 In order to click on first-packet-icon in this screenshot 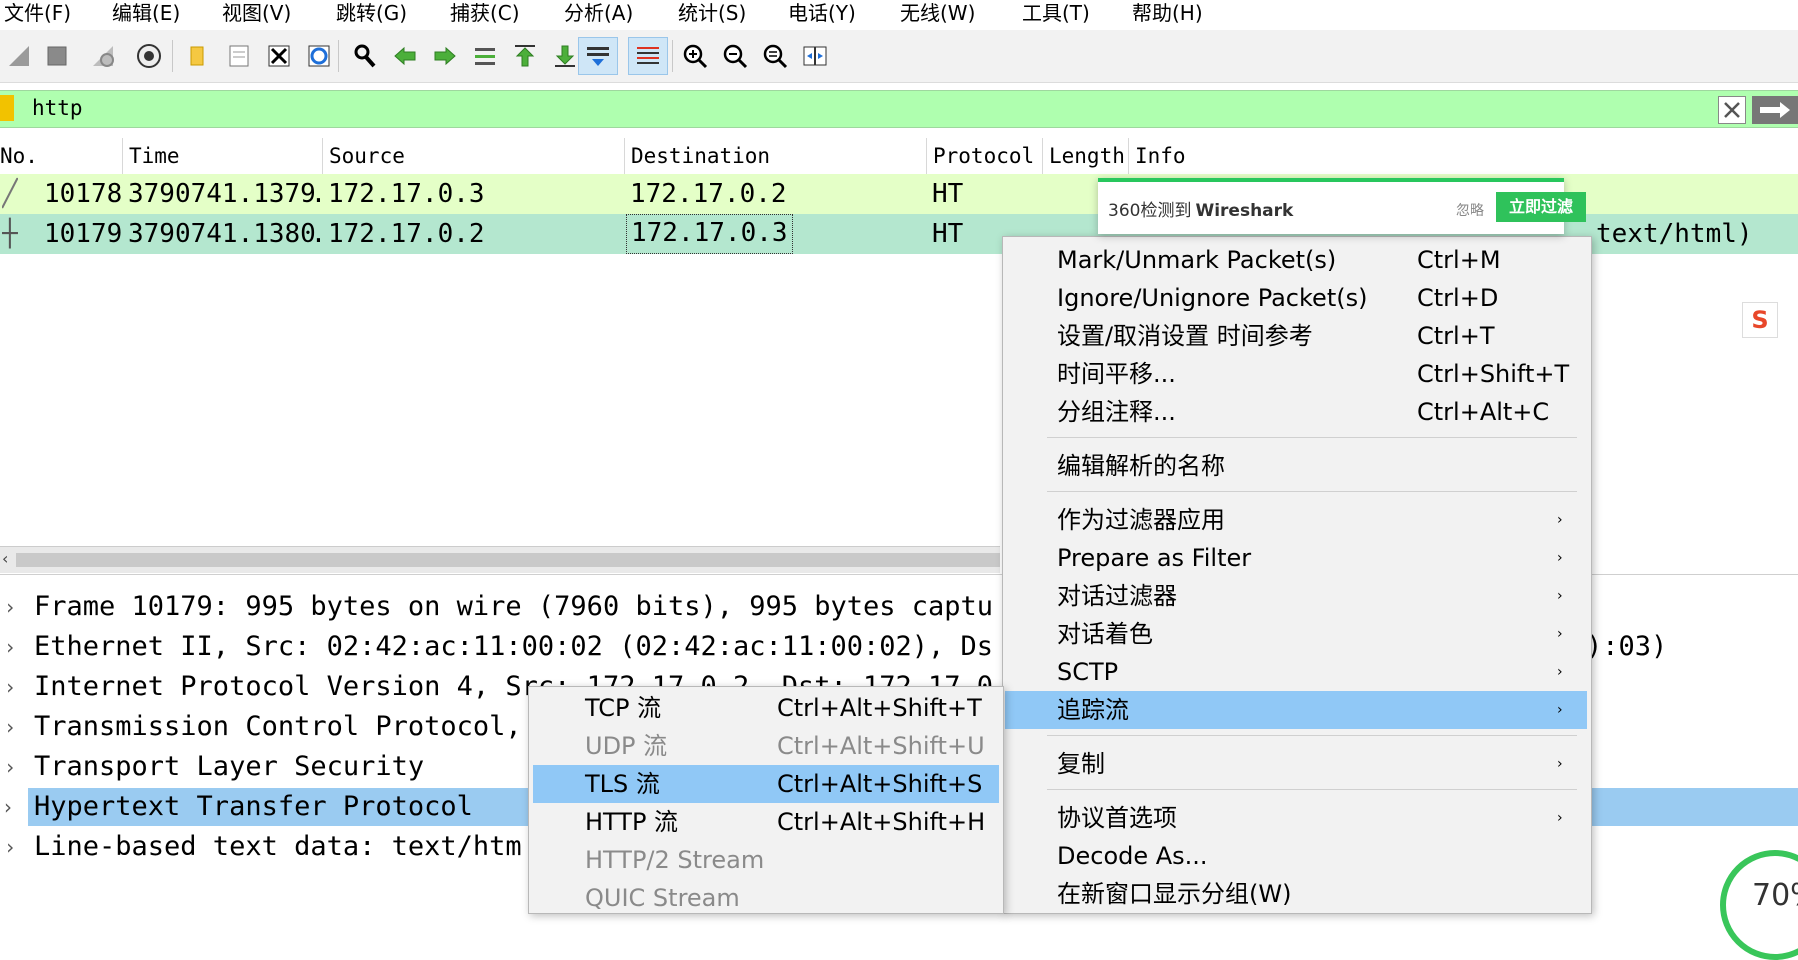, I will do `click(525, 56)`.